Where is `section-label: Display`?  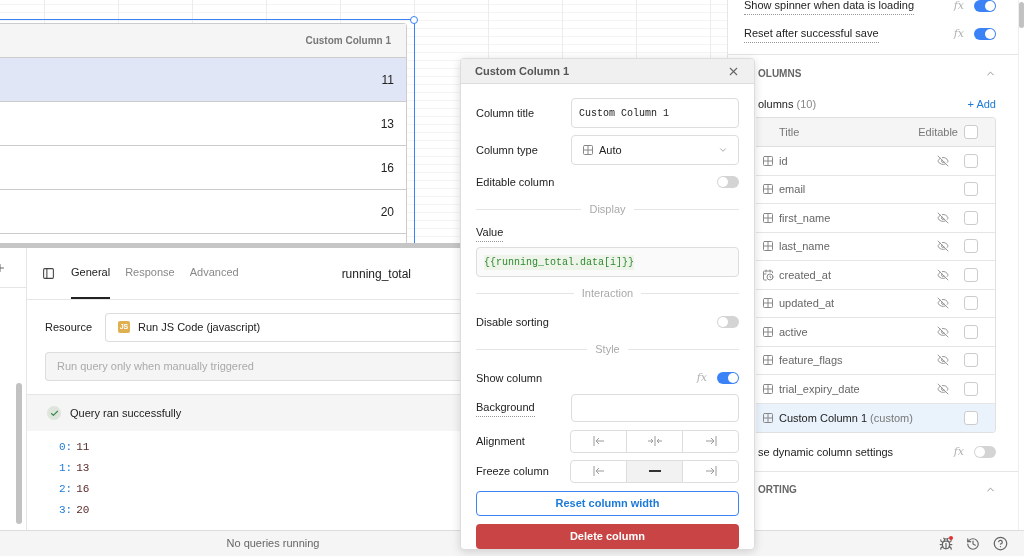 section-label: Display is located at coordinates (607, 209).